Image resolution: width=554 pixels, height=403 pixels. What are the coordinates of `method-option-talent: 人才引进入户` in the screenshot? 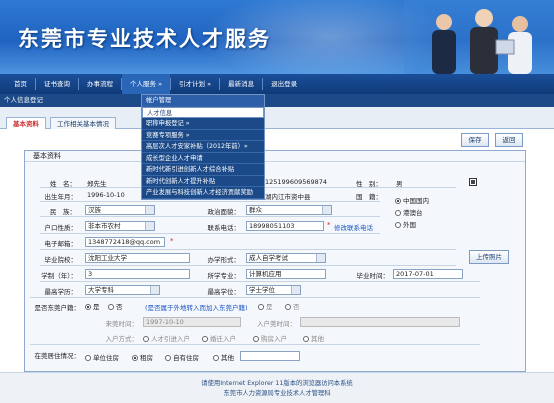 It's located at (166, 338).